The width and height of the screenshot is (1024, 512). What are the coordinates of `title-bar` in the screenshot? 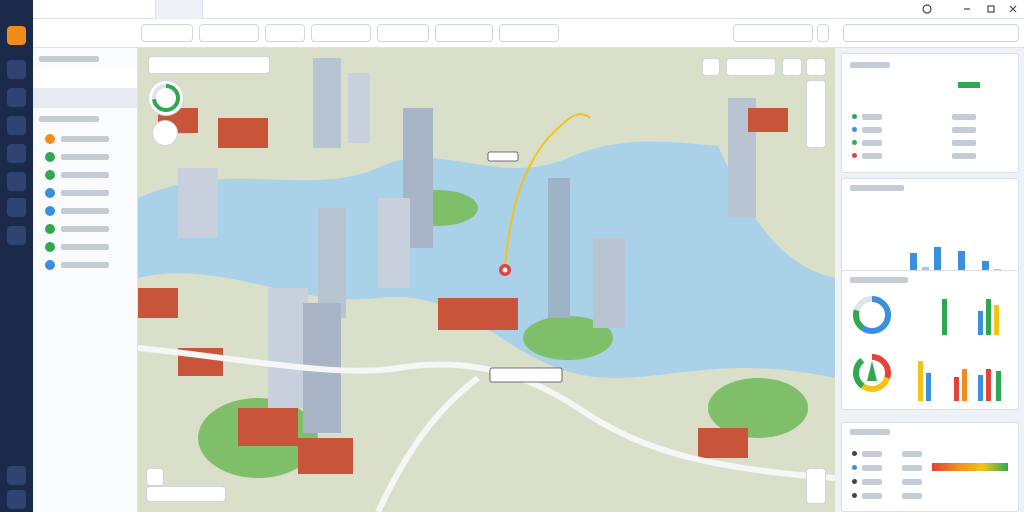 It's located at (512, 9).